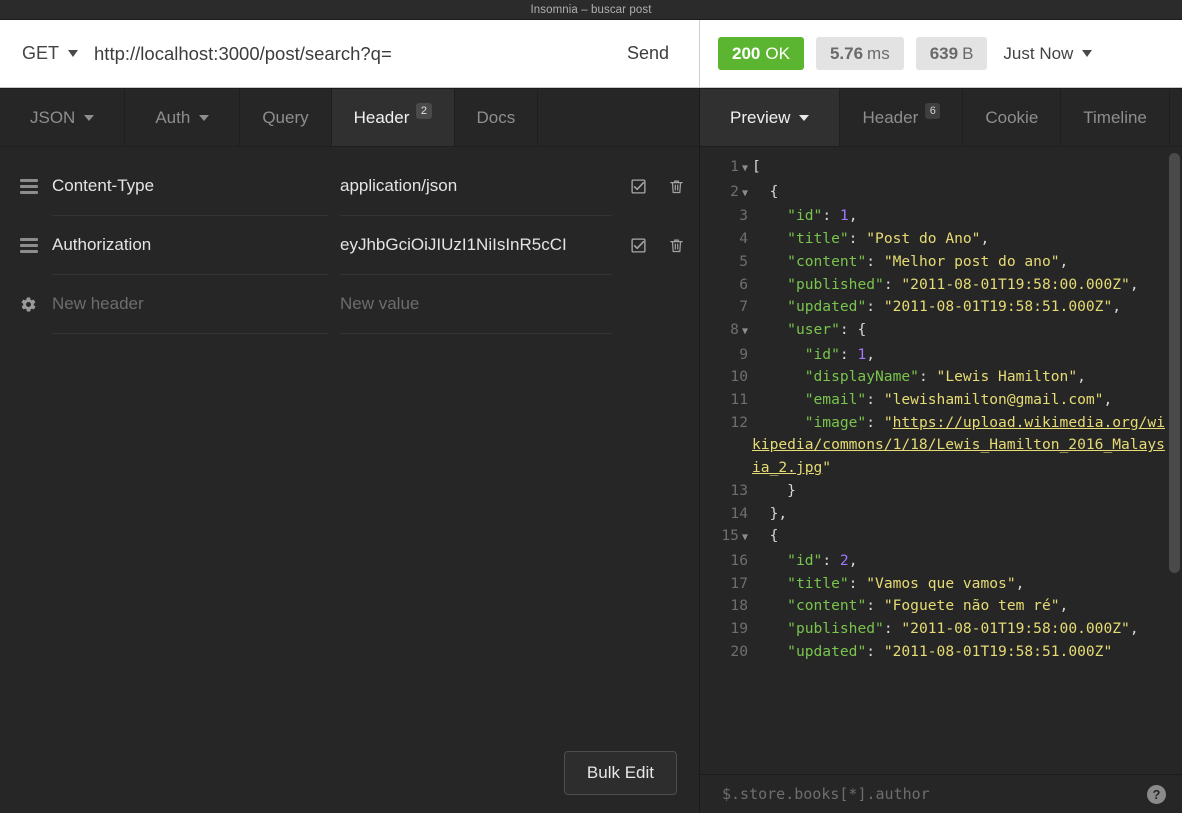 The image size is (1182, 813). I want to click on request-tab-auth: Auth, so click(183, 117).